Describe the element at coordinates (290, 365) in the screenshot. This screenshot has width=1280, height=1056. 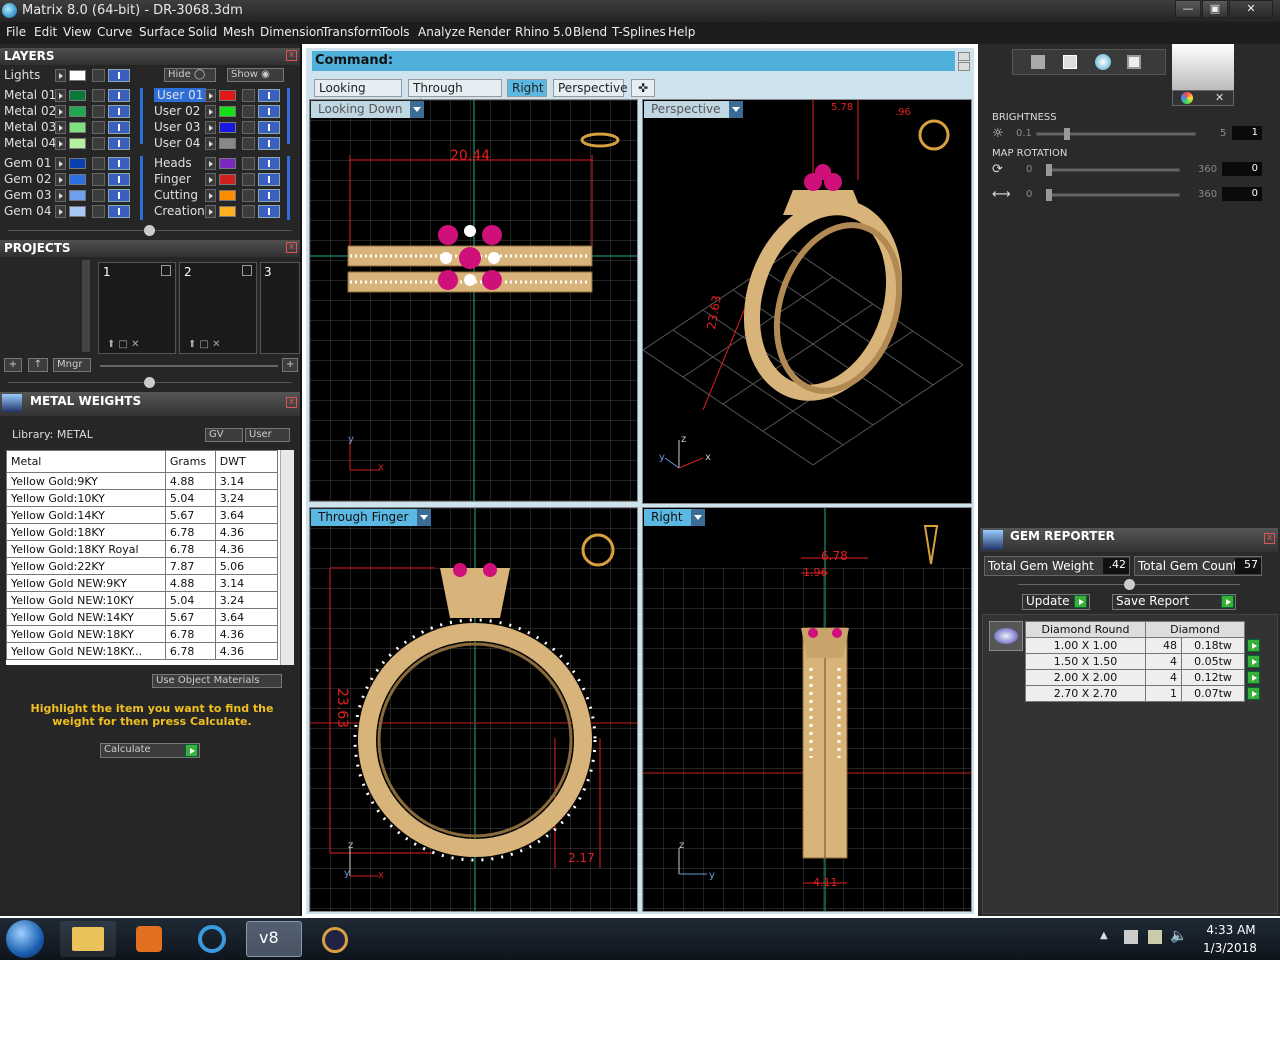
I see `plus-icon: +` at that location.